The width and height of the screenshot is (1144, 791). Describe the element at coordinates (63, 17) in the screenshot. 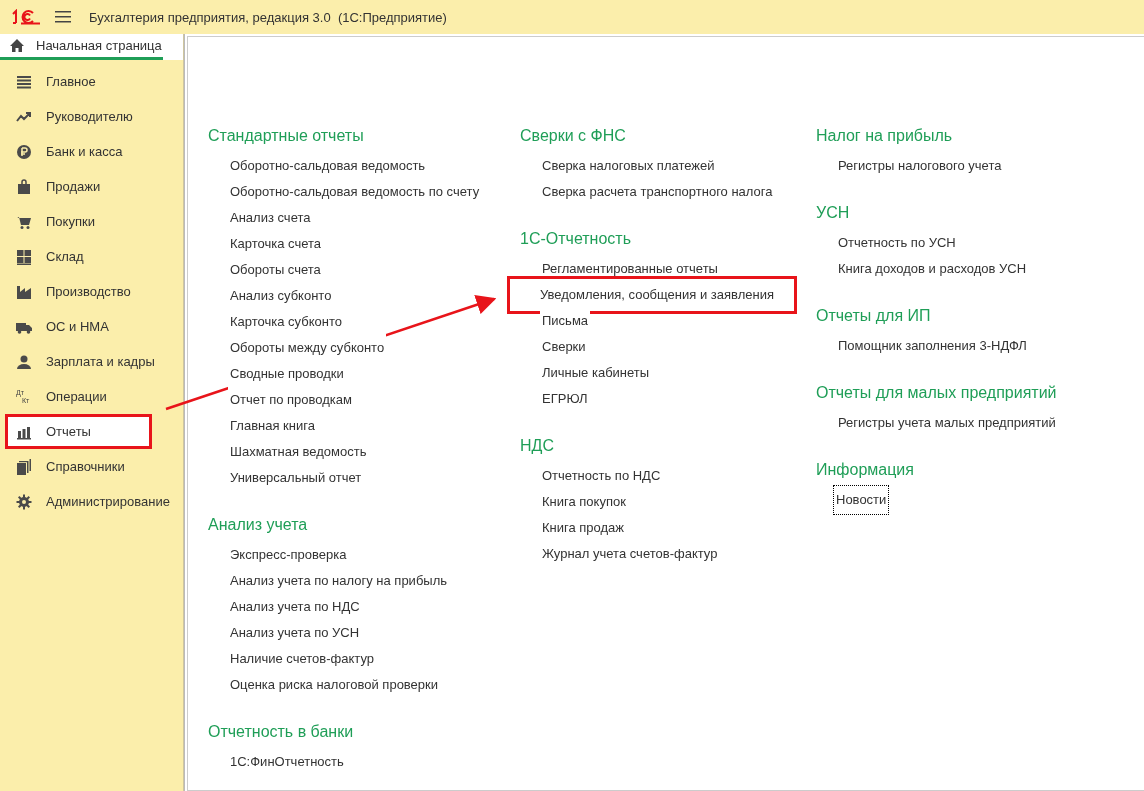

I see `menu-icon` at that location.